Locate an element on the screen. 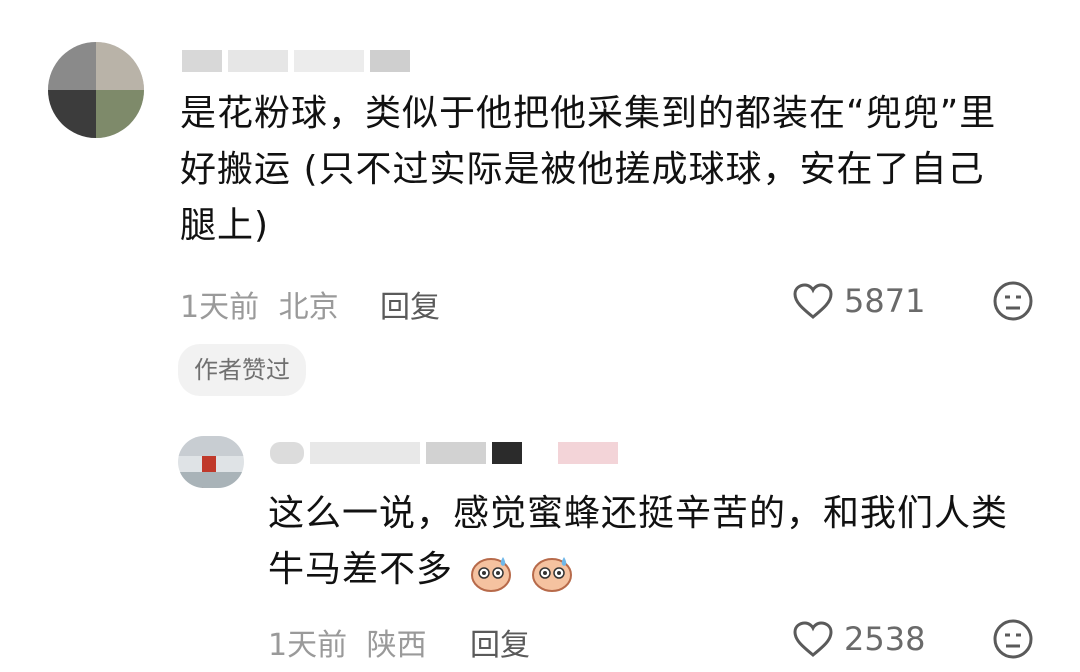 The image size is (1080, 672). comment-line: 腿上) is located at coordinates (225, 225).